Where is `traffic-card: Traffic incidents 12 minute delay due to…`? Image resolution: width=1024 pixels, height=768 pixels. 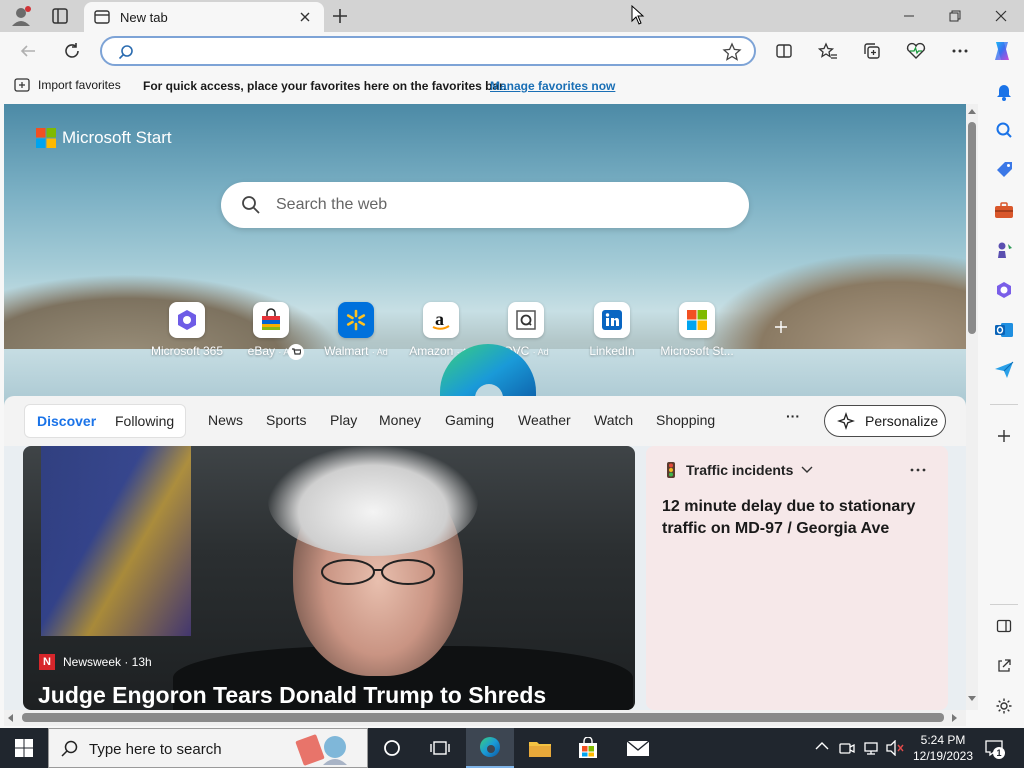
traffic-card: Traffic incidents 12 minute delay due to… is located at coordinates (797, 578).